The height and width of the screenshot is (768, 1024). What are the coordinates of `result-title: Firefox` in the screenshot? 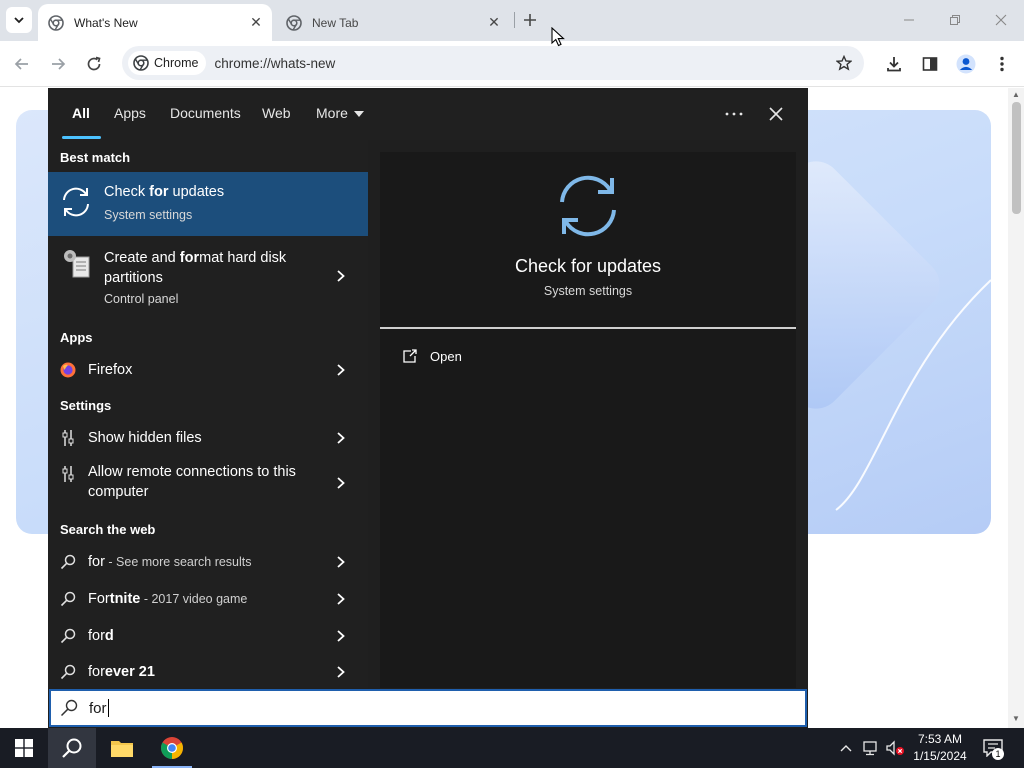 It's located at (110, 370).